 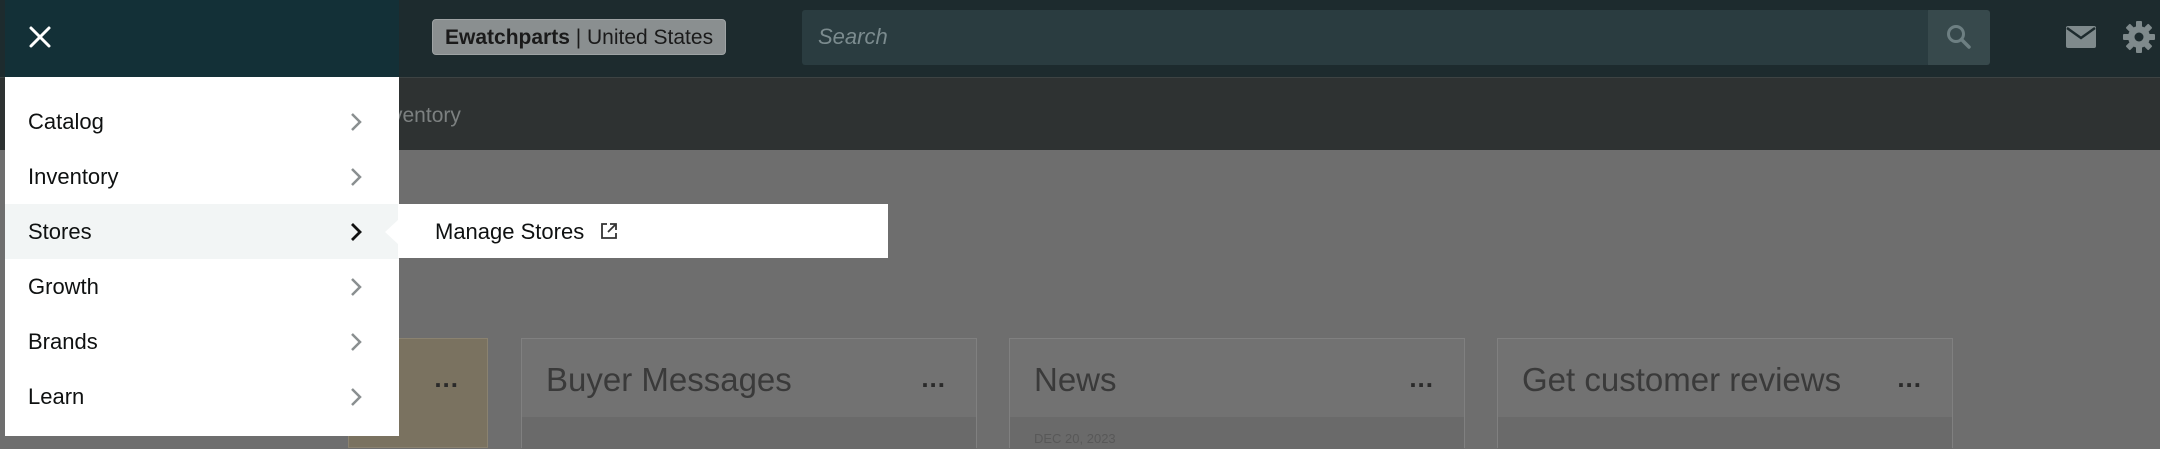 I want to click on drawer-header, so click(x=202, y=38).